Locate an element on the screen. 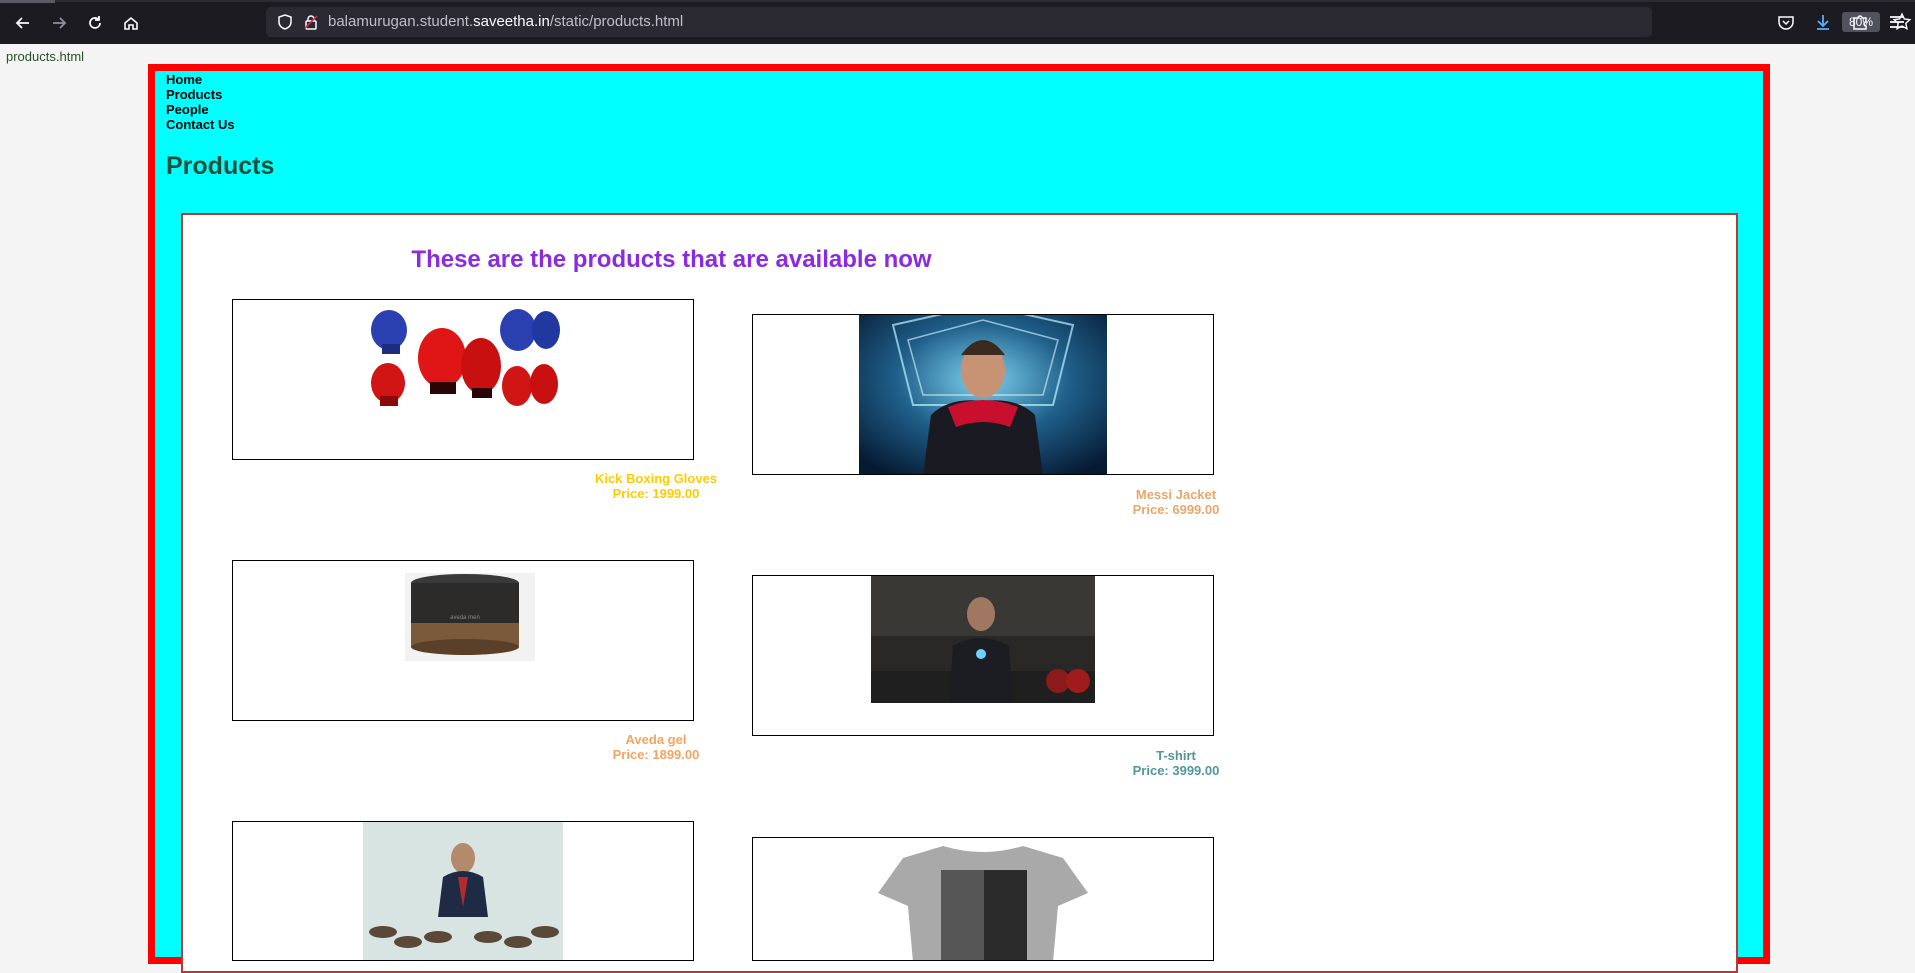 This screenshot has height=973, width=1915. product-caption-aveda-gel: Aveda gel Price: 1899.00 is located at coordinates (656, 747).